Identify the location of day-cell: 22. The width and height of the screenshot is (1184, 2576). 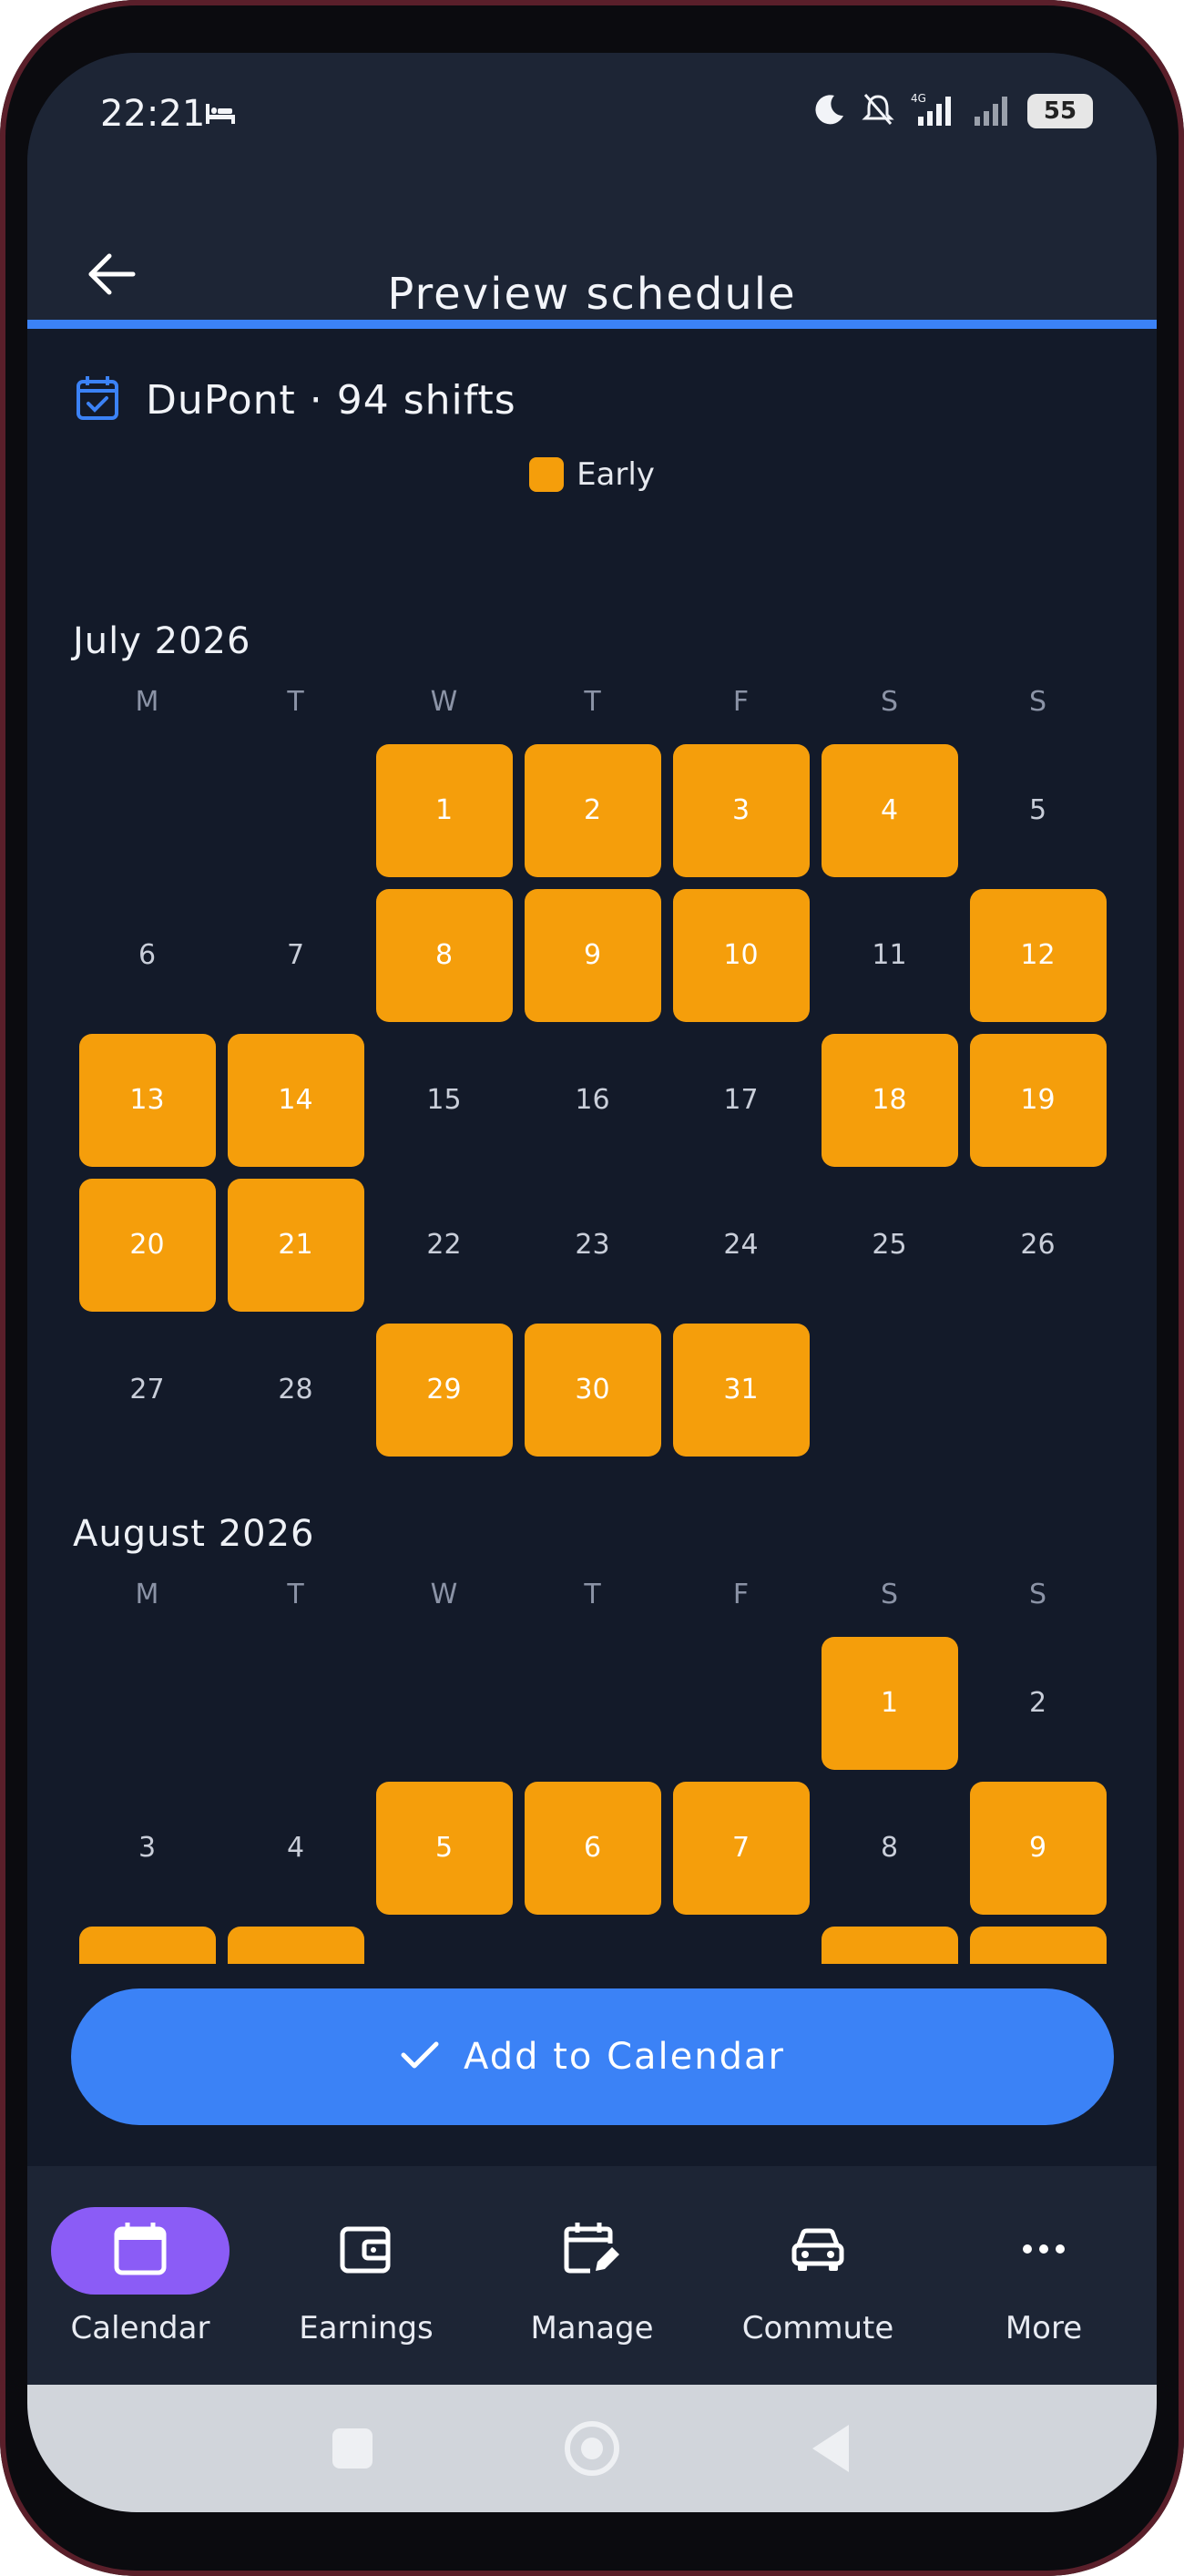
(444, 1245).